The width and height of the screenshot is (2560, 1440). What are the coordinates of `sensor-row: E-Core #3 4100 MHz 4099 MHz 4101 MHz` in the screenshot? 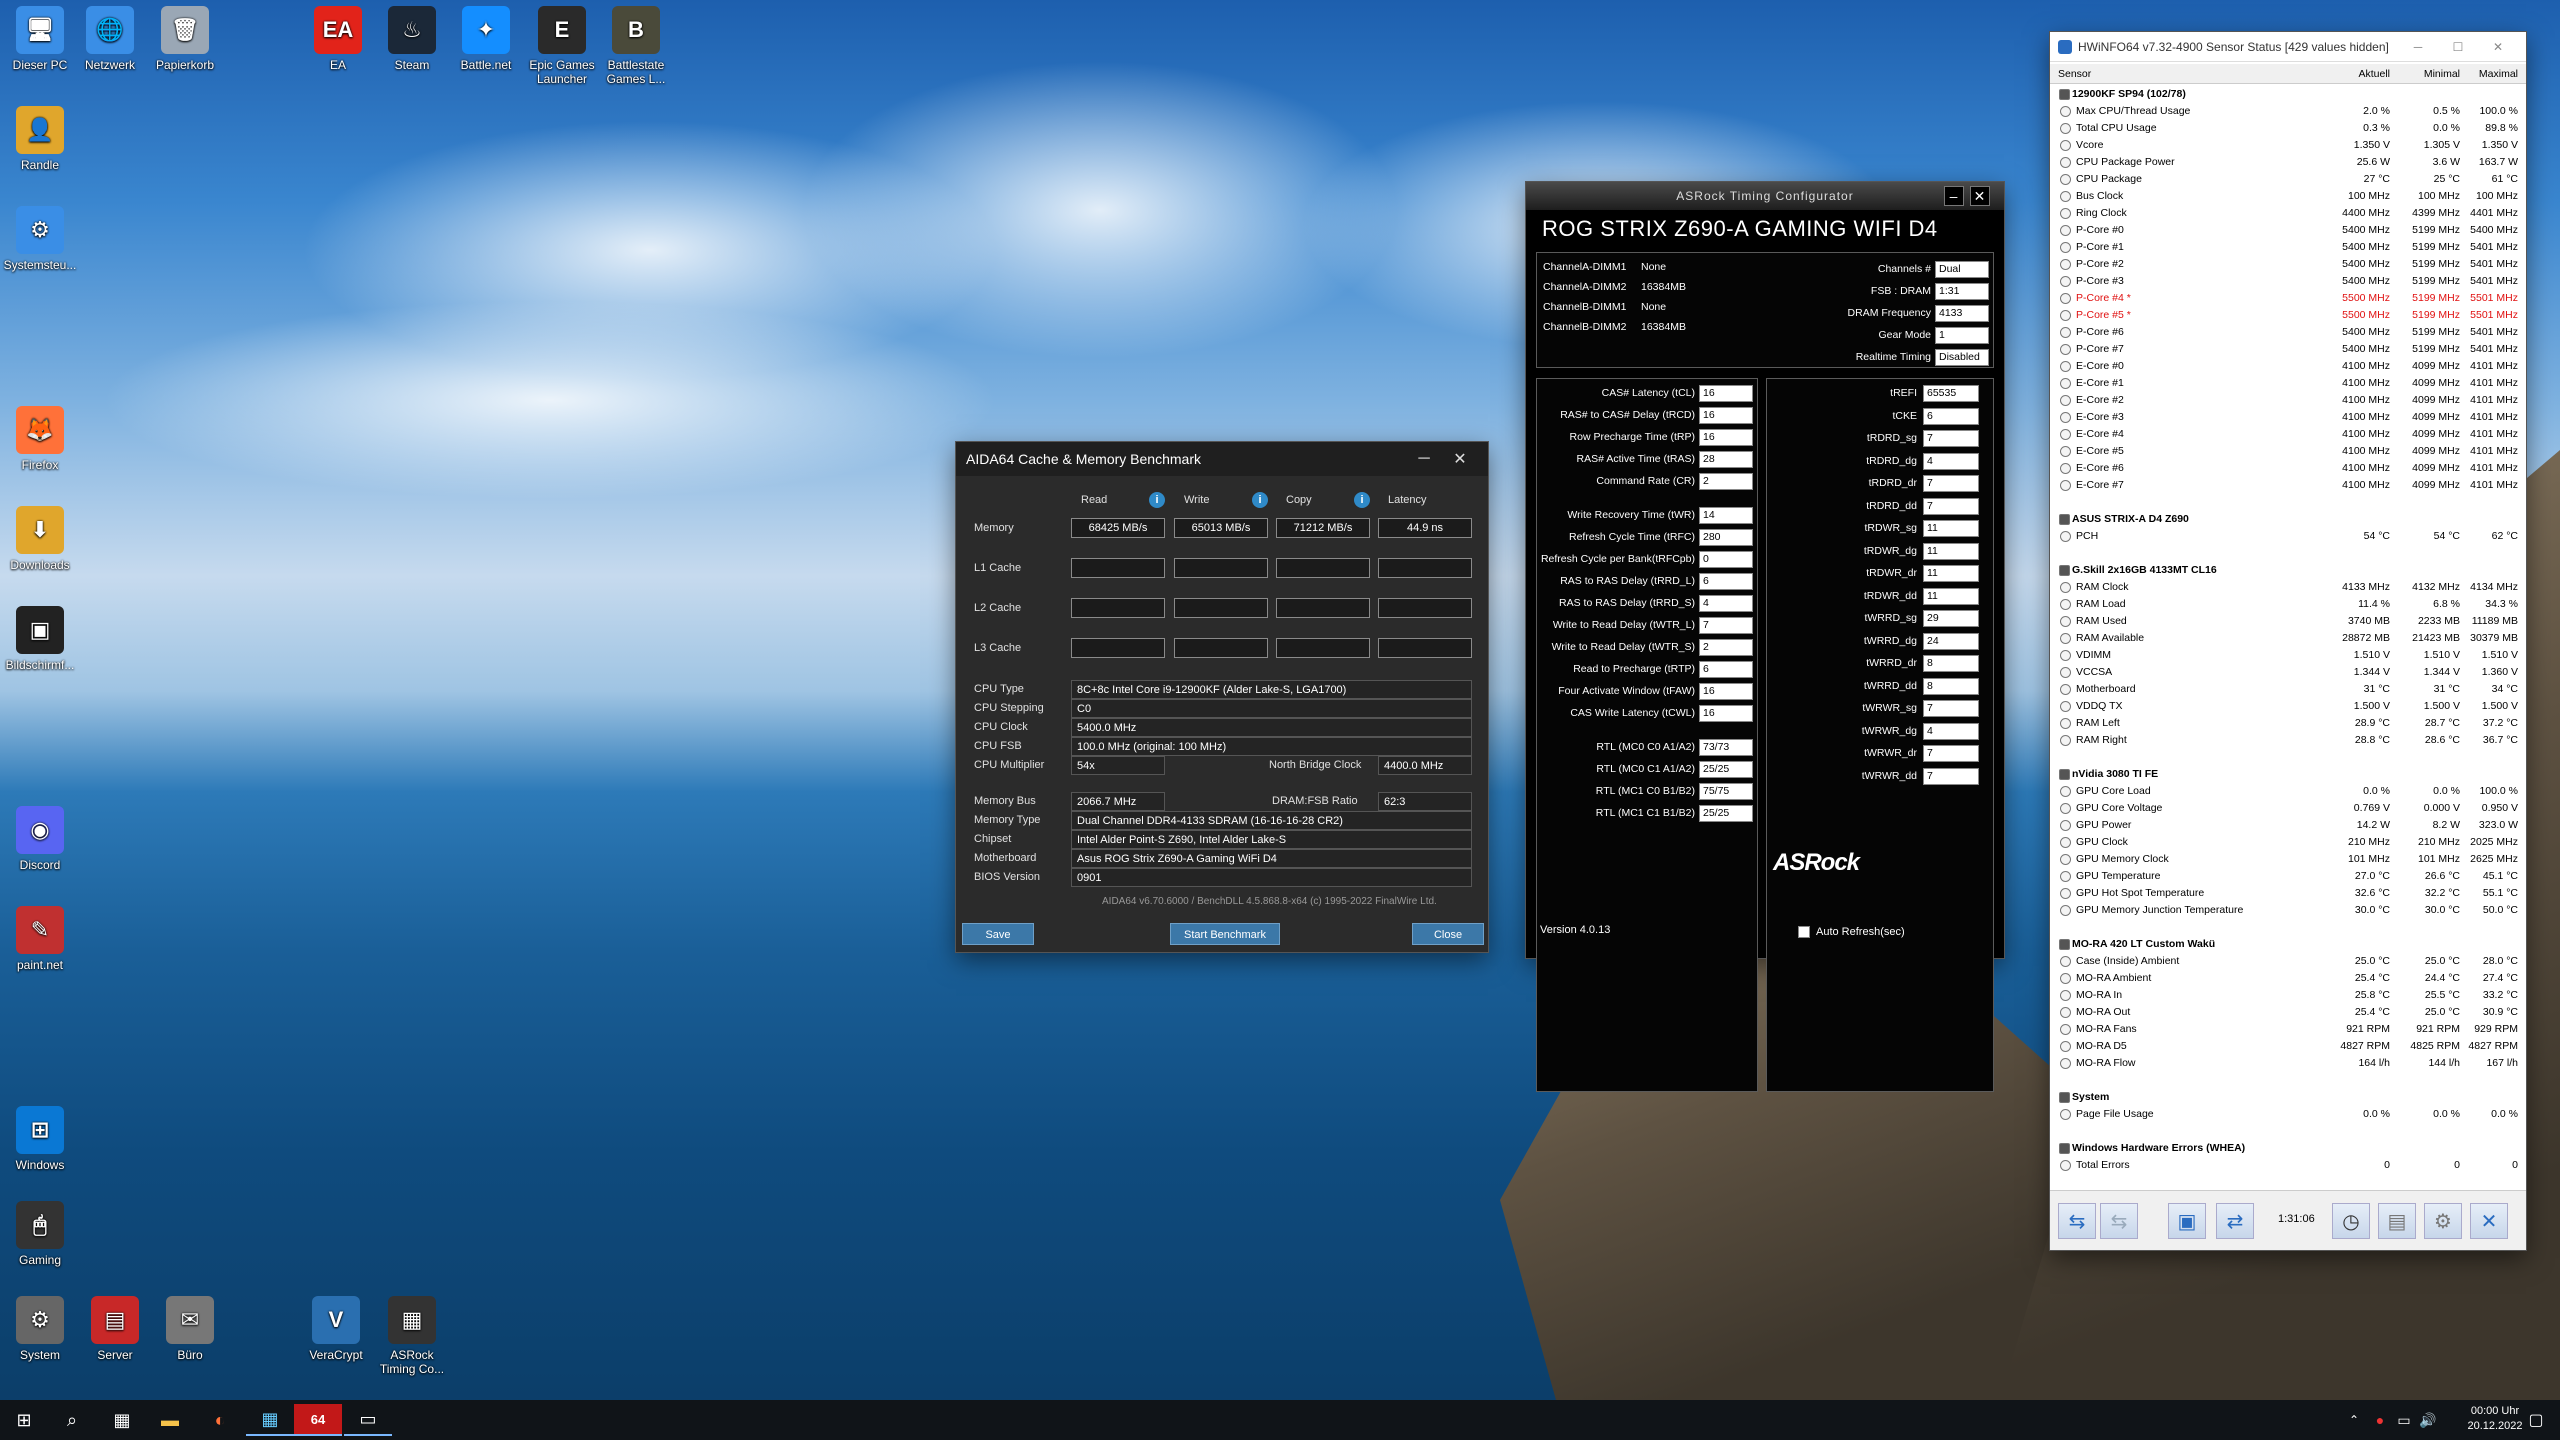 It's located at (2288, 417).